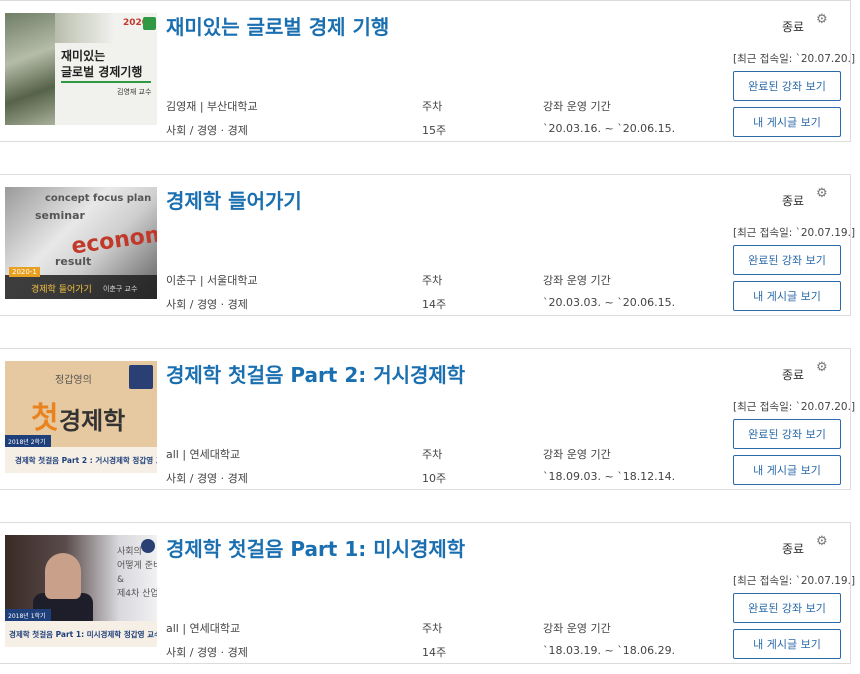  I want to click on thumbnail-caption: 경제학 첫걸음 Part 1: 미시경제학 정갑영 교수님, so click(83, 634).